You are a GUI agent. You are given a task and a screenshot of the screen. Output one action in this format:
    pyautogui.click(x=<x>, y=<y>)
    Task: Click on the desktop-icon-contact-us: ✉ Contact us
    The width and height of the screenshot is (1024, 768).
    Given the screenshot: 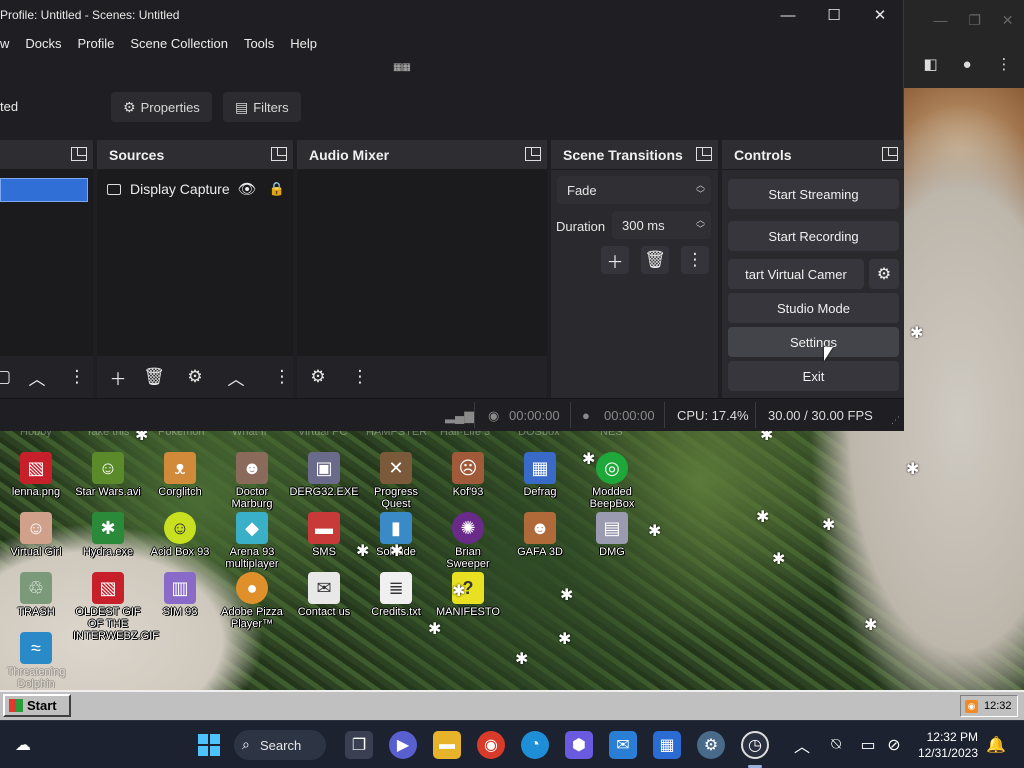 What is the action you would take?
    pyautogui.click(x=324, y=595)
    